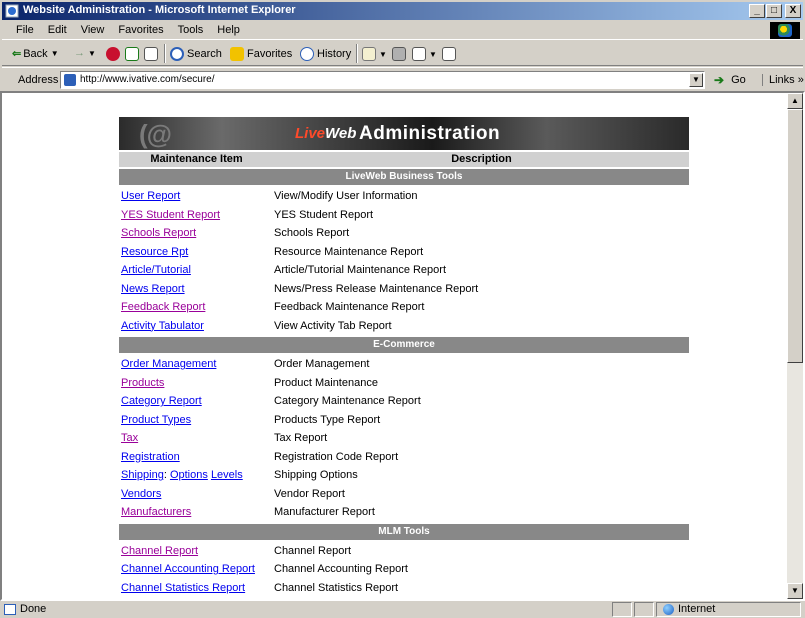 The height and width of the screenshot is (618, 805). I want to click on security-zone: Internet, so click(728, 609).